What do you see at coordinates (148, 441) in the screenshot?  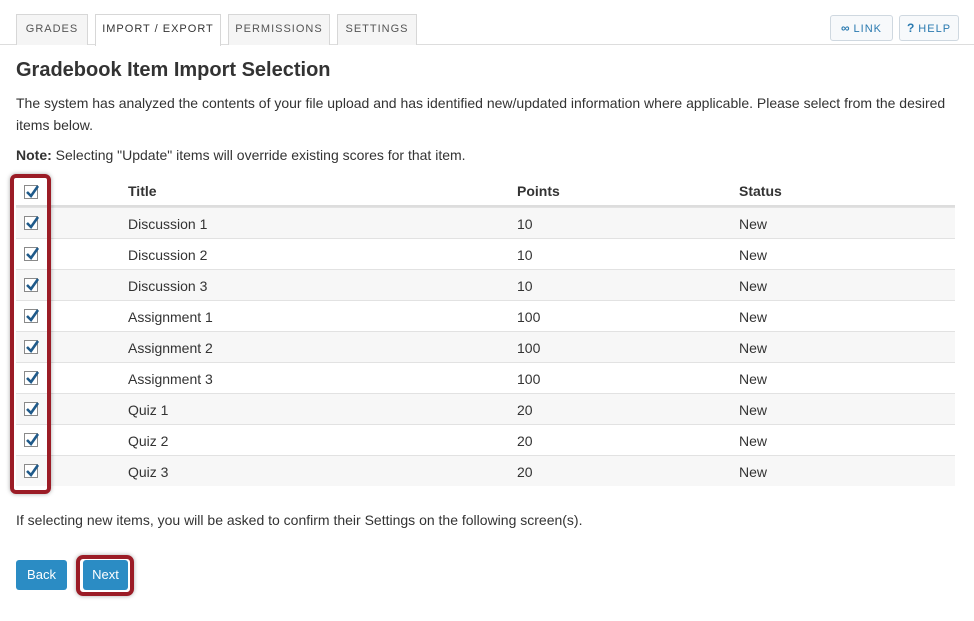 I see `row-title: Quiz 2` at bounding box center [148, 441].